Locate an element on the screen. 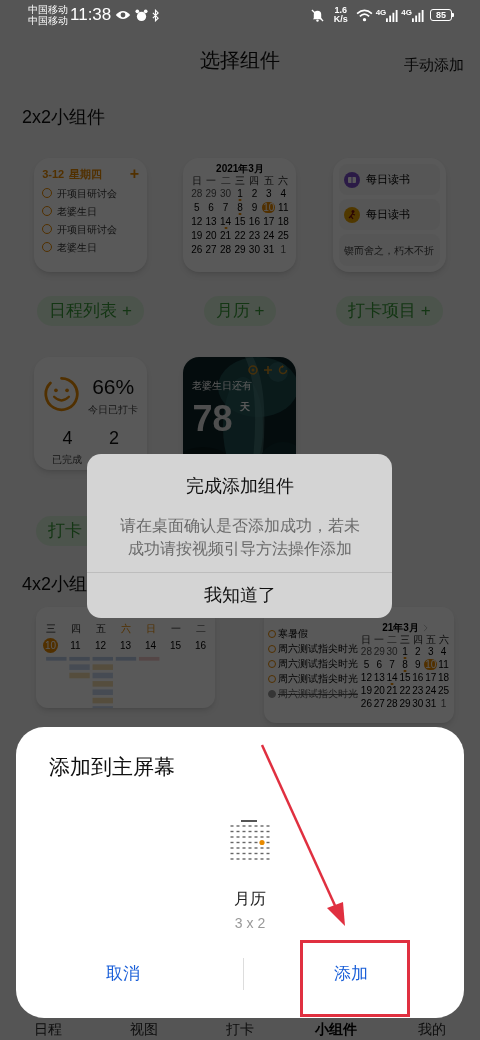 This screenshot has width=480, height=1040. nav-tab: 我的 is located at coordinates (432, 1029).